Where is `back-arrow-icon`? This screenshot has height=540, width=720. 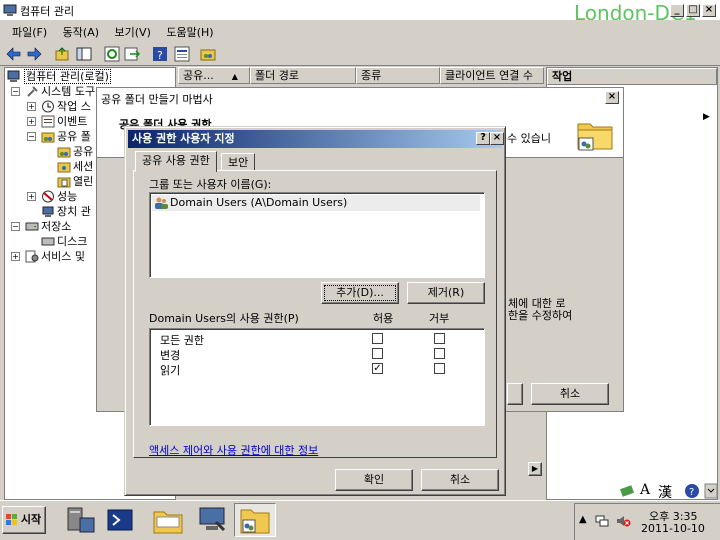 back-arrow-icon is located at coordinates (14, 54).